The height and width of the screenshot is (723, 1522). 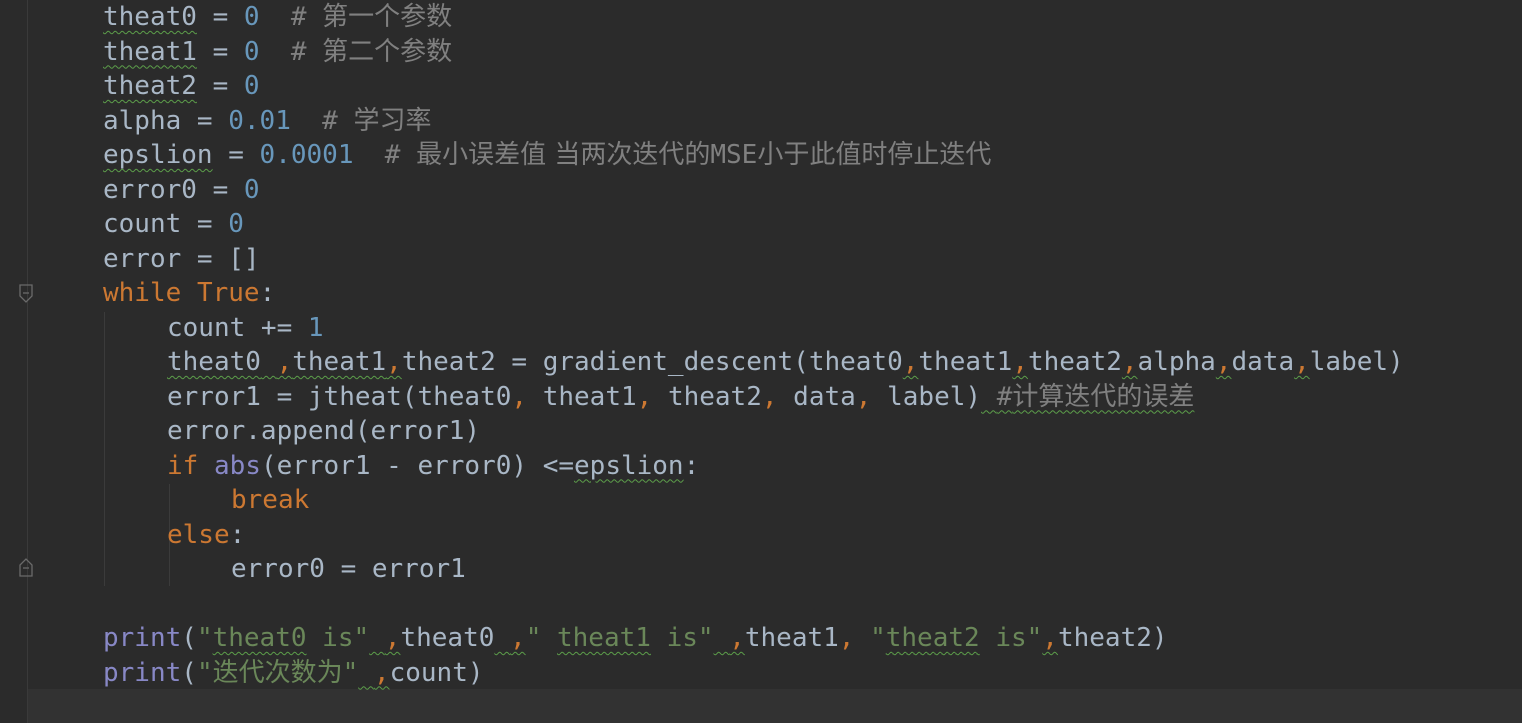 What do you see at coordinates (387, 17) in the screenshot?
I see `code-token: 第一个参数` at bounding box center [387, 17].